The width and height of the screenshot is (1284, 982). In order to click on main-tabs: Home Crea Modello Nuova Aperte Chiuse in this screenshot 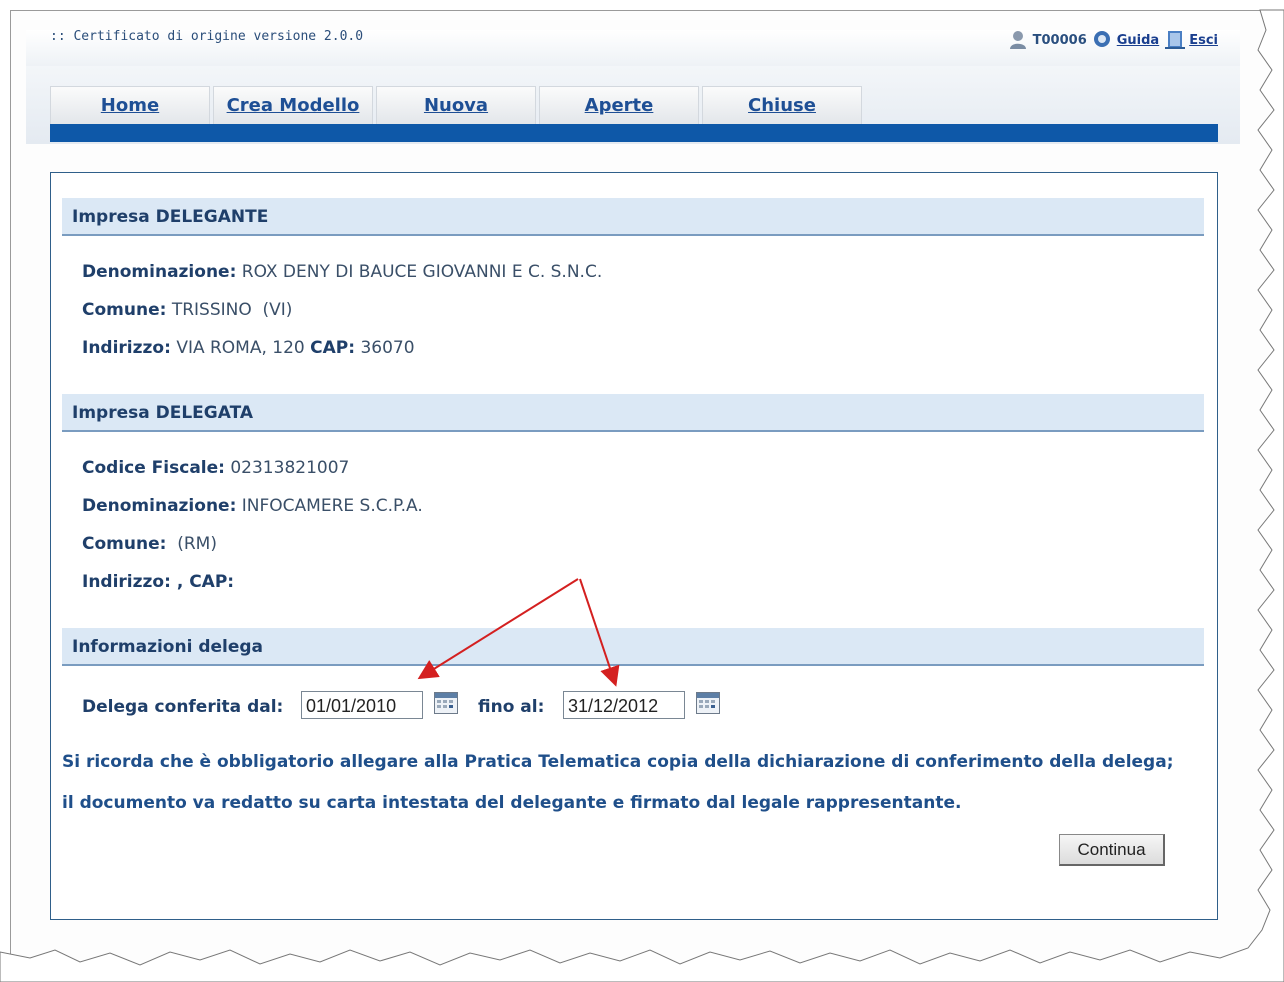, I will do `click(457, 105)`.